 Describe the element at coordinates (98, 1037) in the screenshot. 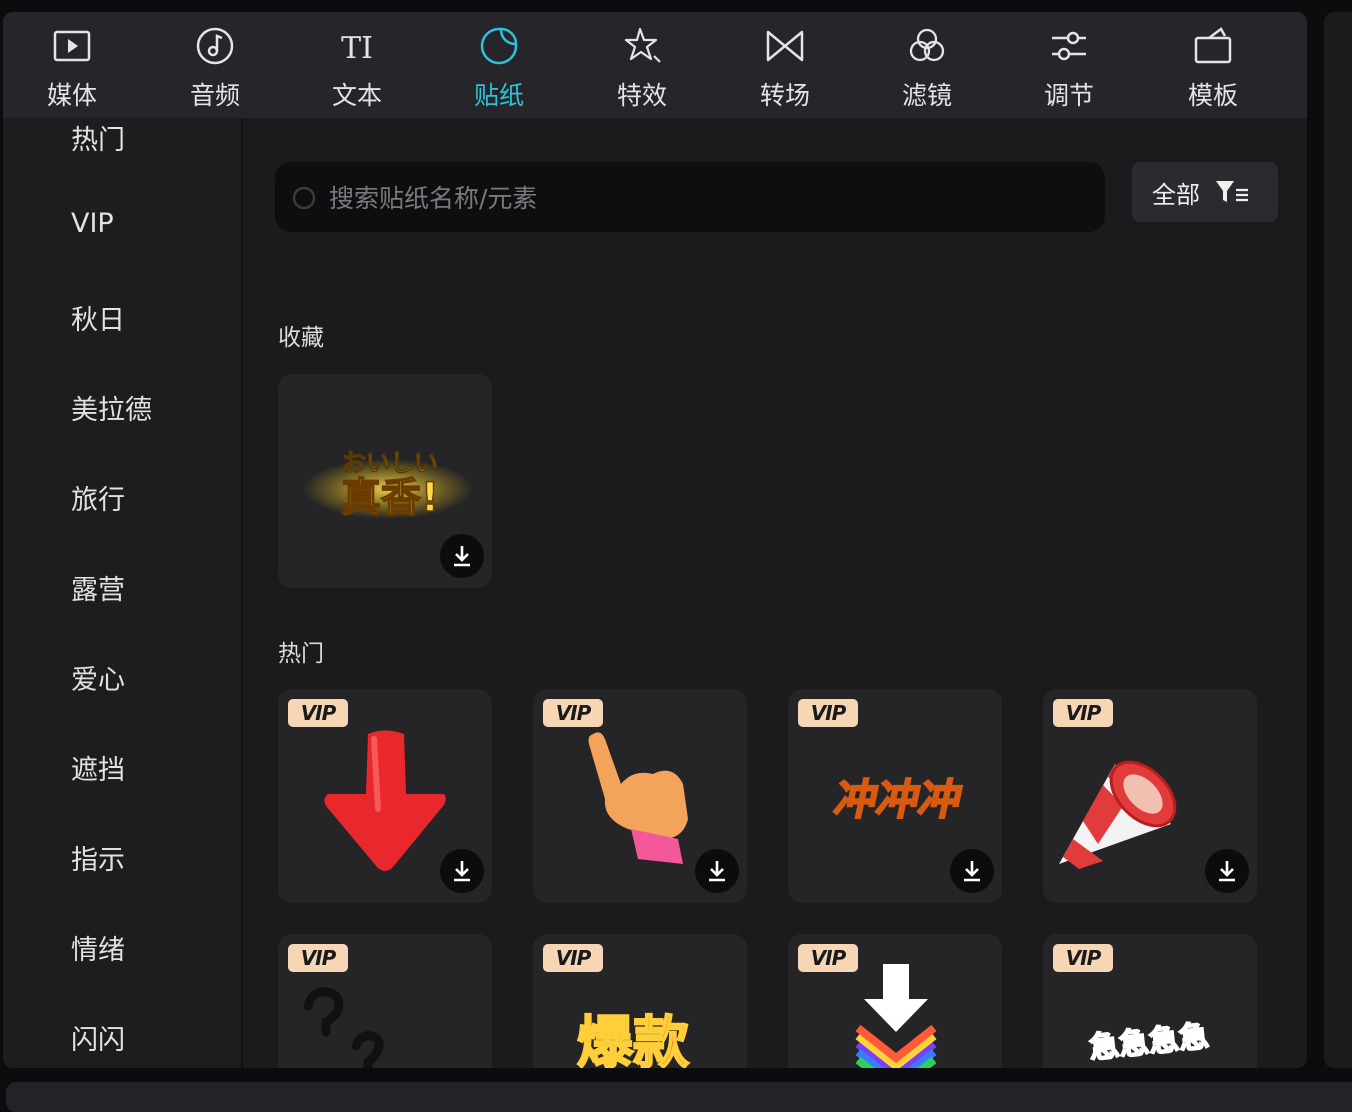

I see `sidebar-item-sparkle: 闪闪` at that location.